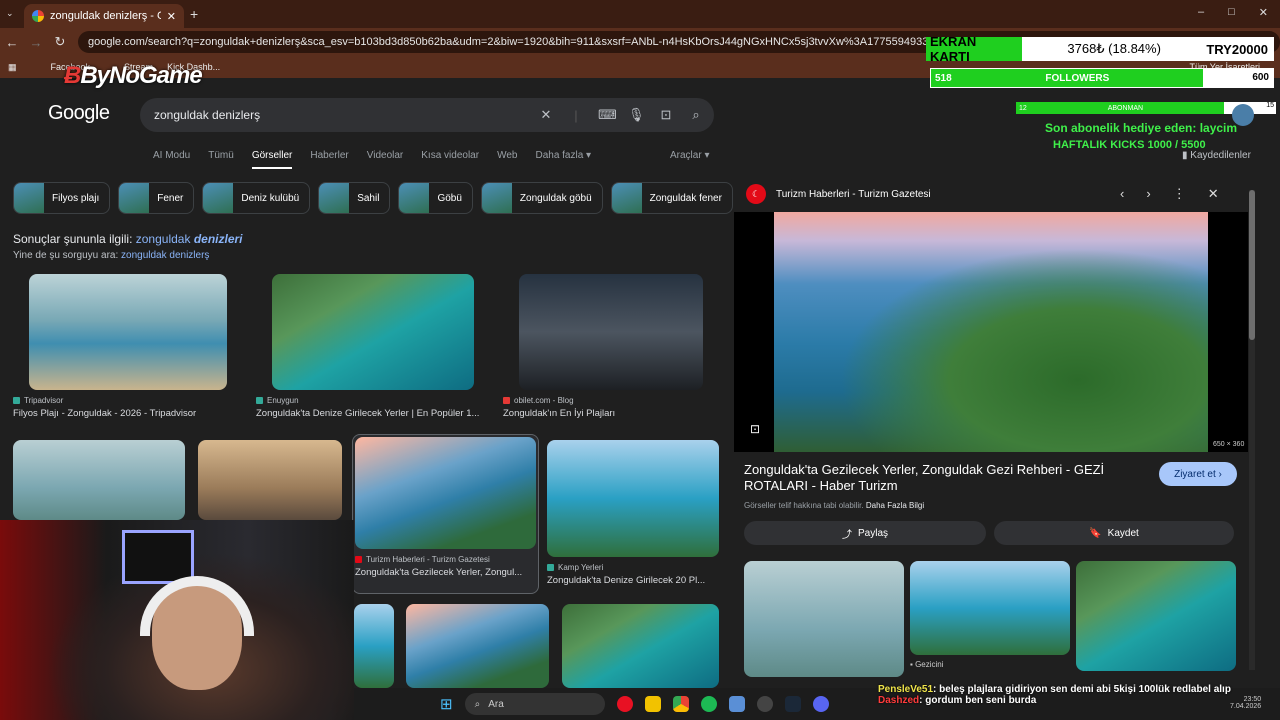  What do you see at coordinates (666, 115) in the screenshot?
I see `lens-icon: ⊡` at bounding box center [666, 115].